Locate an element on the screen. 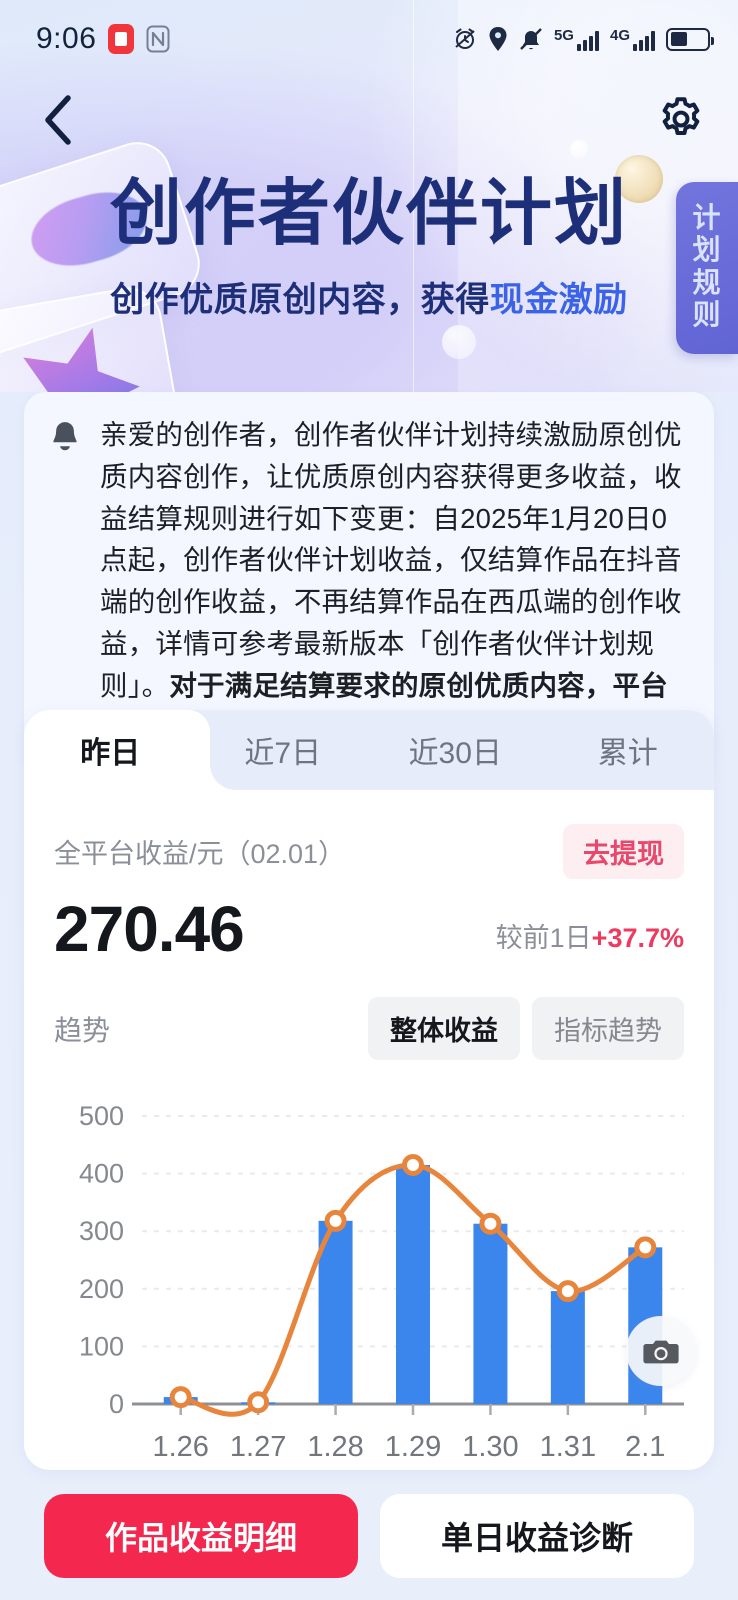 This screenshot has height=1600, width=738. rule-tab-char-0: 计 is located at coordinates (707, 217).